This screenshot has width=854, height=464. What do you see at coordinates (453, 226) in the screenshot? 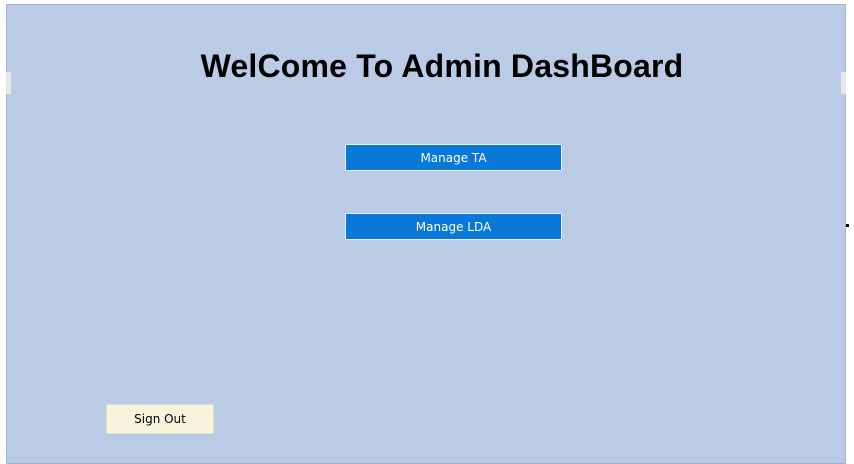
I see `manage-lda-button: Manage LDA` at bounding box center [453, 226].